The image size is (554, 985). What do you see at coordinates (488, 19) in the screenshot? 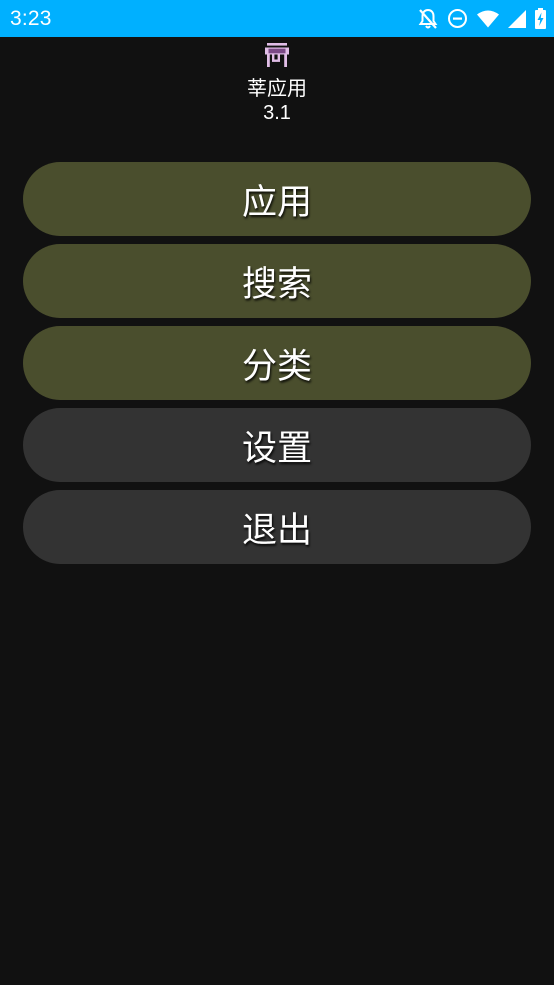
I see `wifi-icon` at bounding box center [488, 19].